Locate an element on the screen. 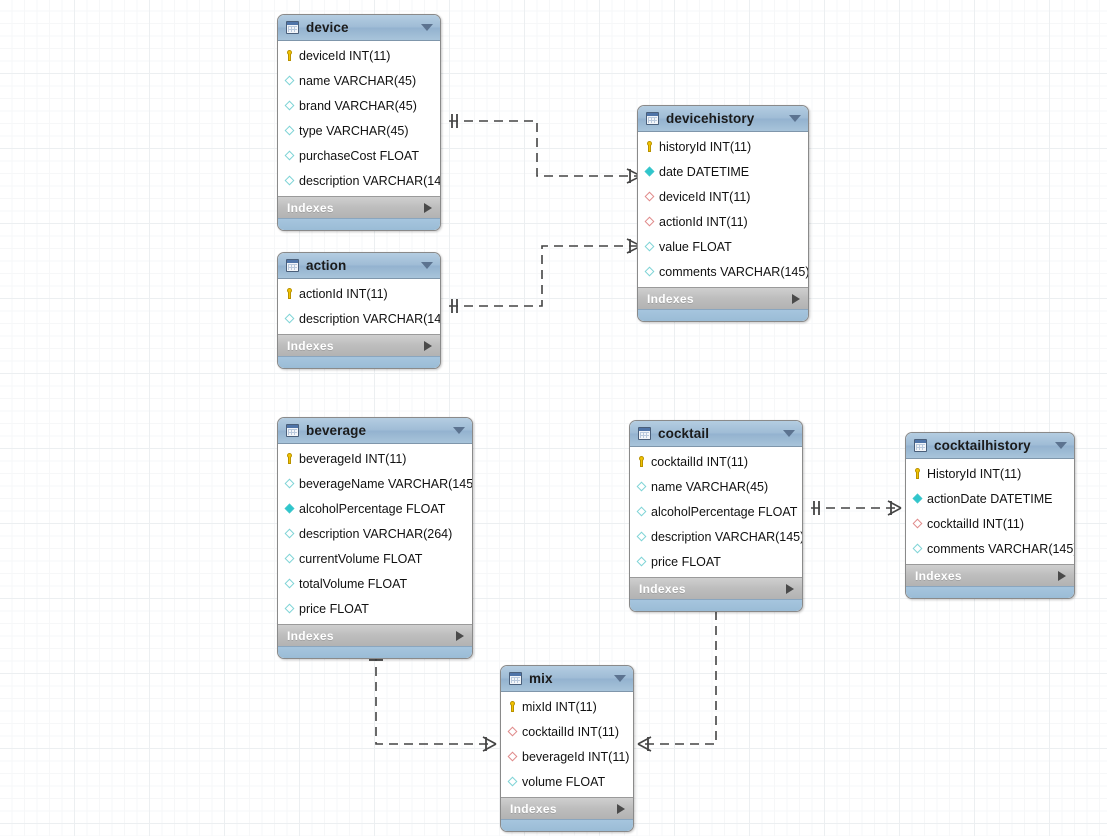  column-label: purchaseCost FLOAT is located at coordinates (359, 155).